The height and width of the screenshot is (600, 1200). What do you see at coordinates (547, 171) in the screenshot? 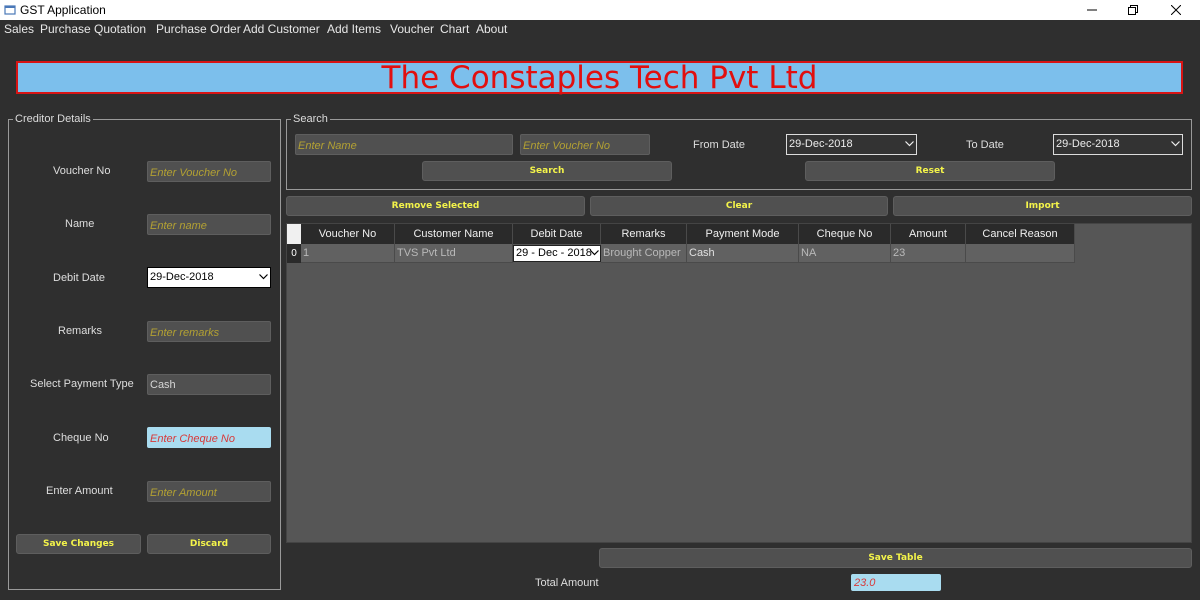
I see `search-button: Search` at bounding box center [547, 171].